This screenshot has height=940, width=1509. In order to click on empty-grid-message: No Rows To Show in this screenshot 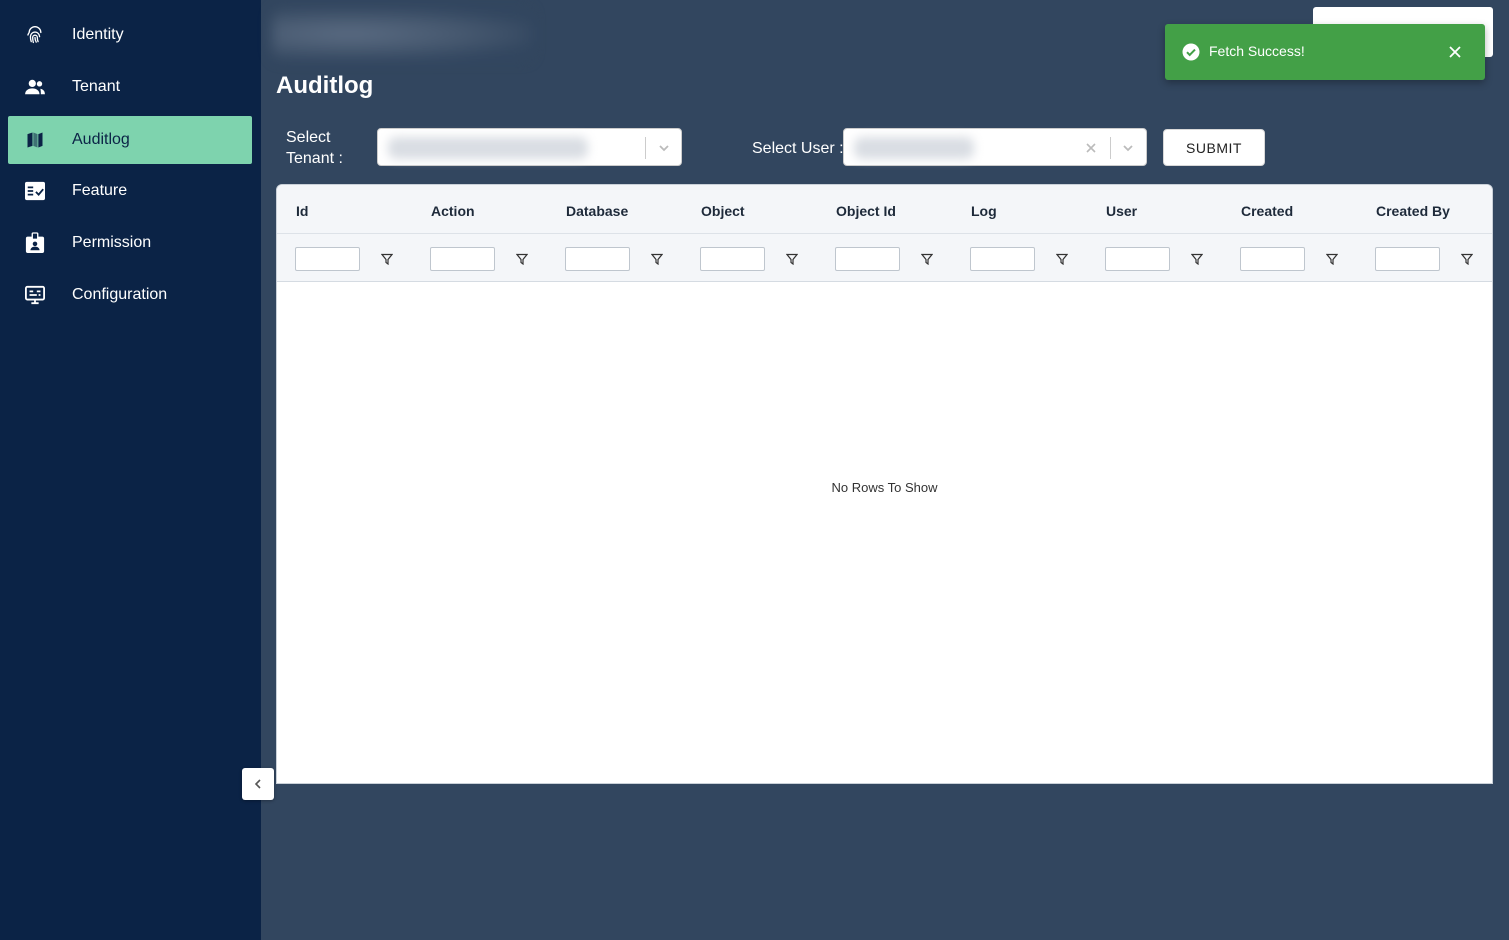, I will do `click(884, 487)`.